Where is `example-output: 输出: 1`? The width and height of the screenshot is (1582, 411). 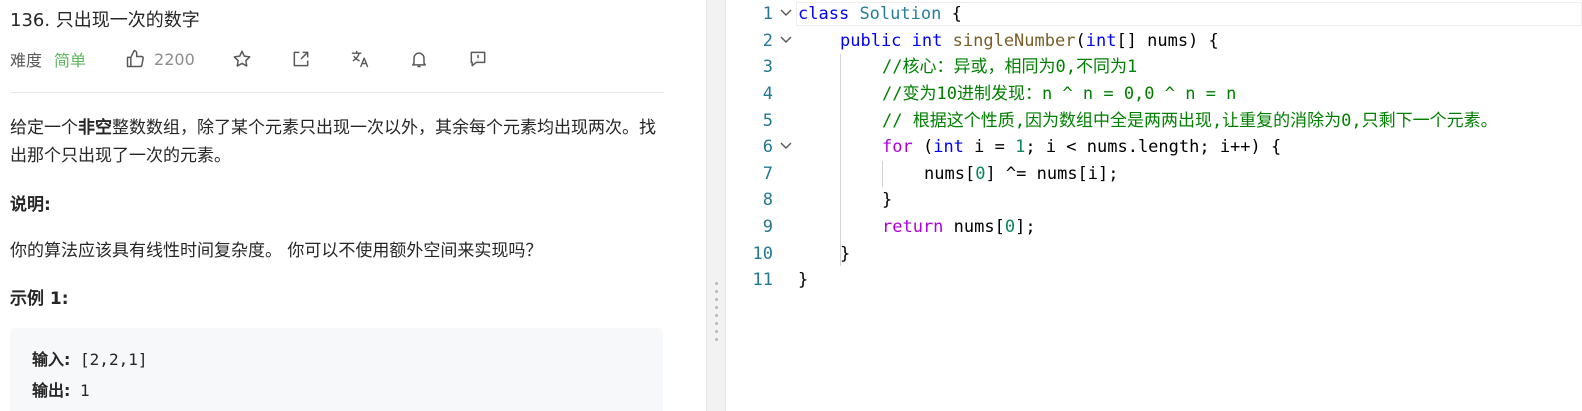
example-output: 输出: 1 is located at coordinates (61, 389).